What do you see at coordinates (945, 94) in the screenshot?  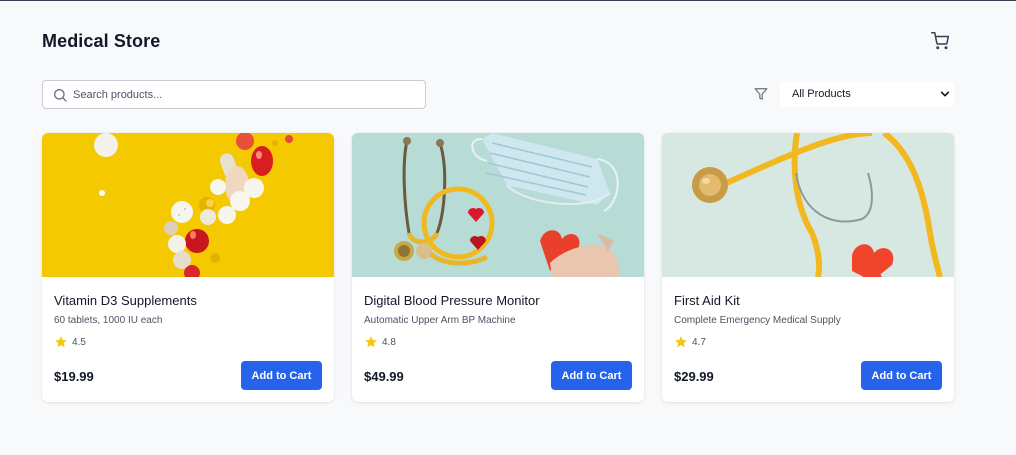 I see `chevron-down-icon` at bounding box center [945, 94].